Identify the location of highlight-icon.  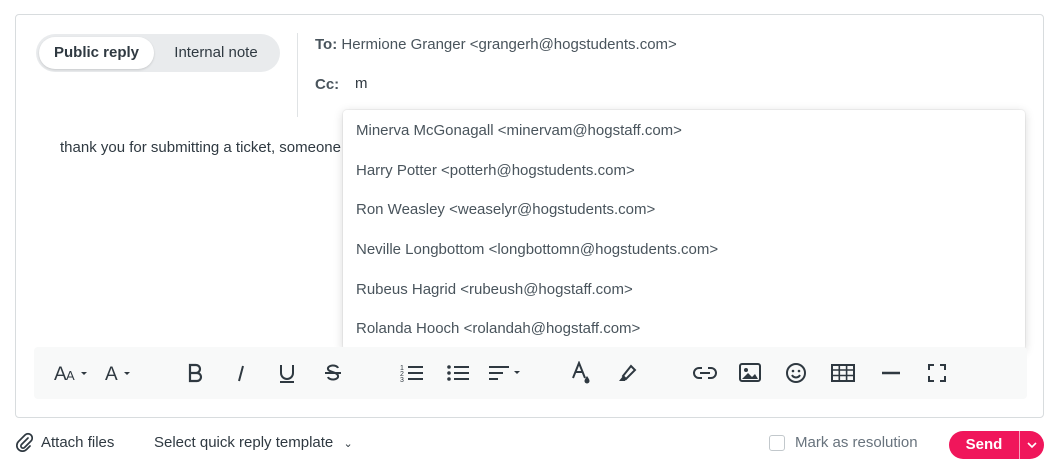
(627, 373).